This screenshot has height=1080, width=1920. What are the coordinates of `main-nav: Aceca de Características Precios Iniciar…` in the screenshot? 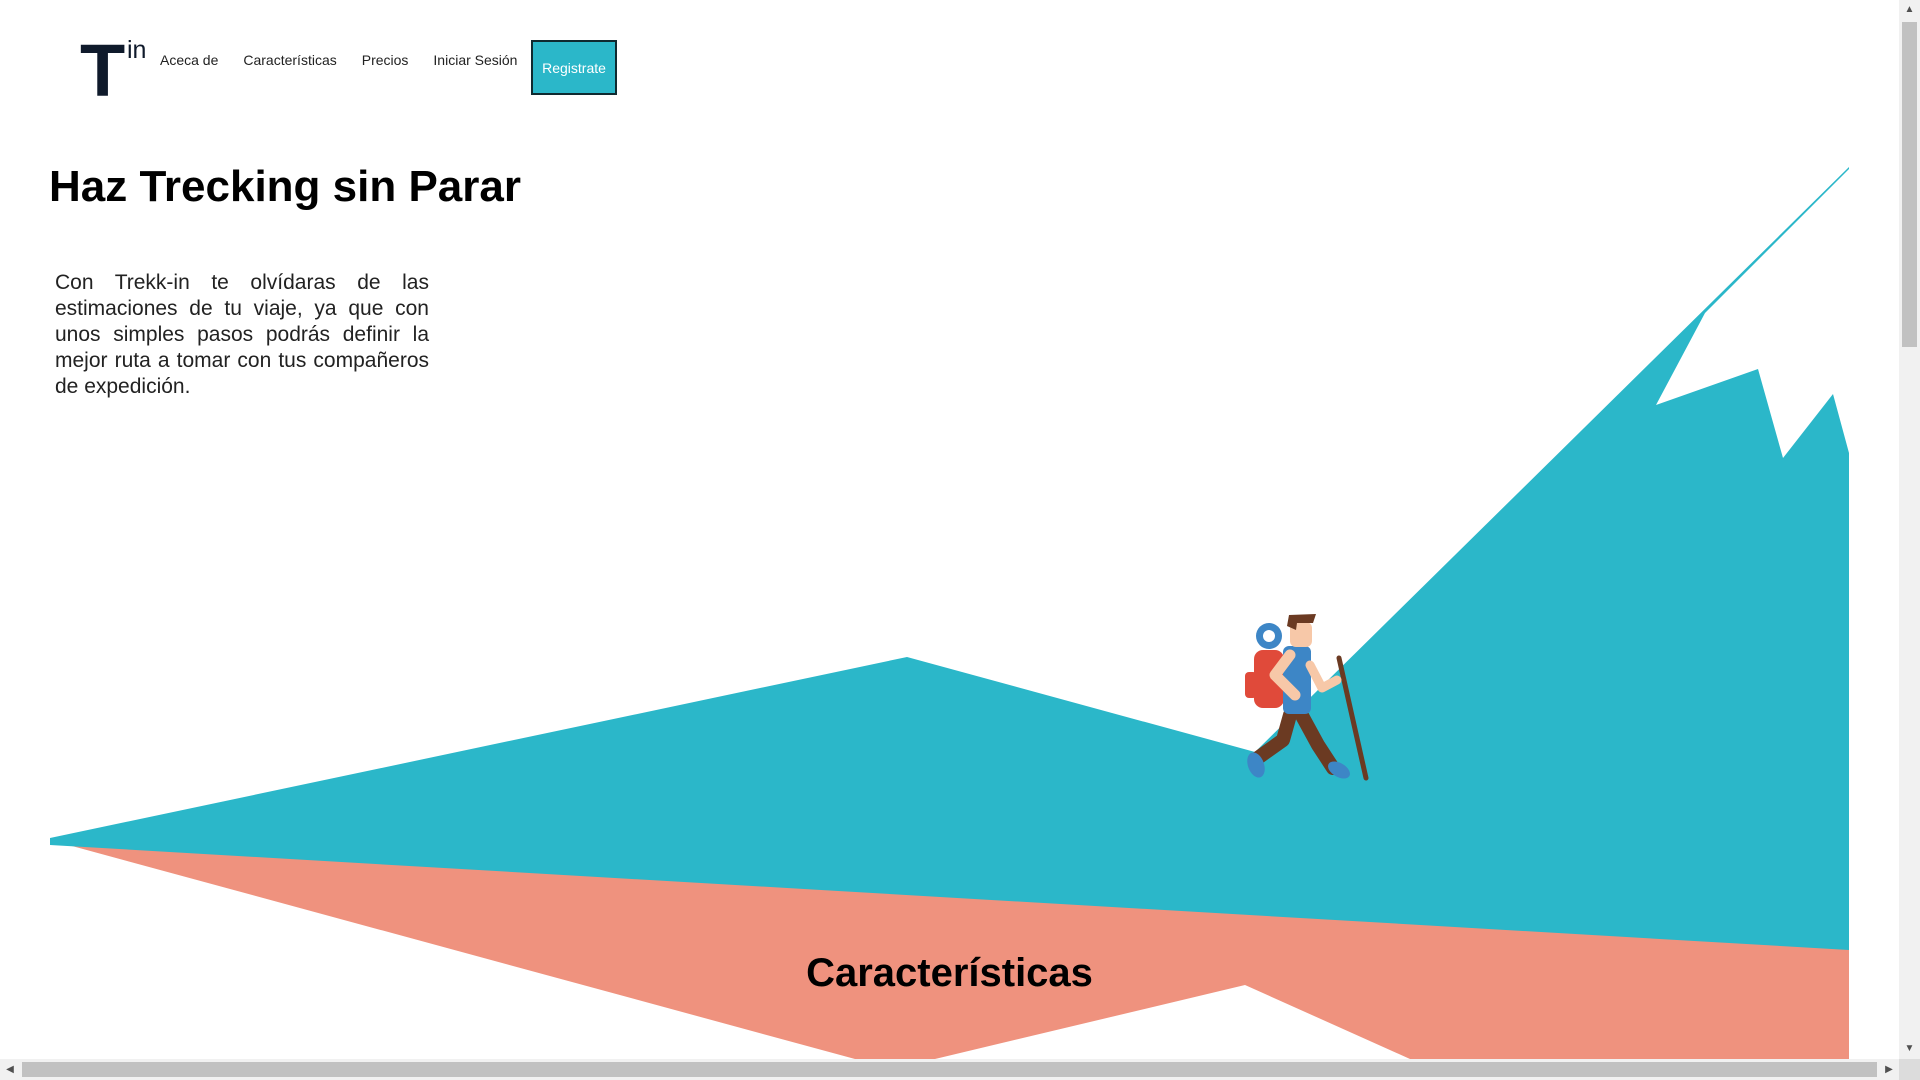 It's located at (338, 60).